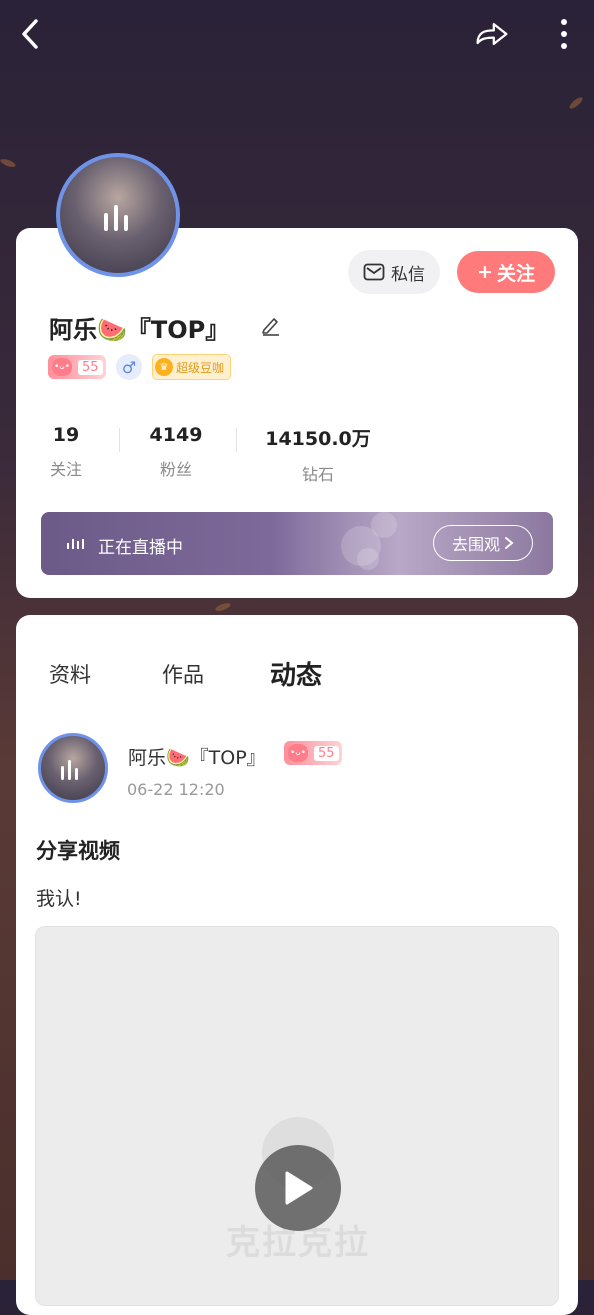 The height and width of the screenshot is (1315, 594). Describe the element at coordinates (197, 756) in the screenshot. I see `post-author-name: 阿乐🍉『TOP』` at that location.